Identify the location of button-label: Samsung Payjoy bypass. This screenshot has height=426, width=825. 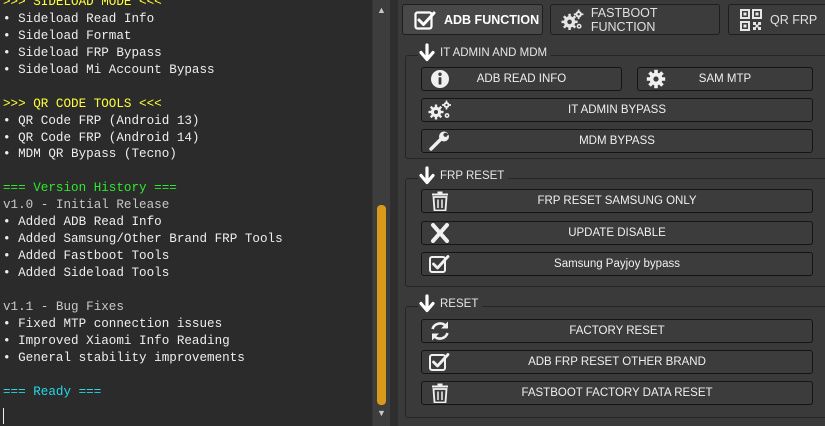
(617, 264).